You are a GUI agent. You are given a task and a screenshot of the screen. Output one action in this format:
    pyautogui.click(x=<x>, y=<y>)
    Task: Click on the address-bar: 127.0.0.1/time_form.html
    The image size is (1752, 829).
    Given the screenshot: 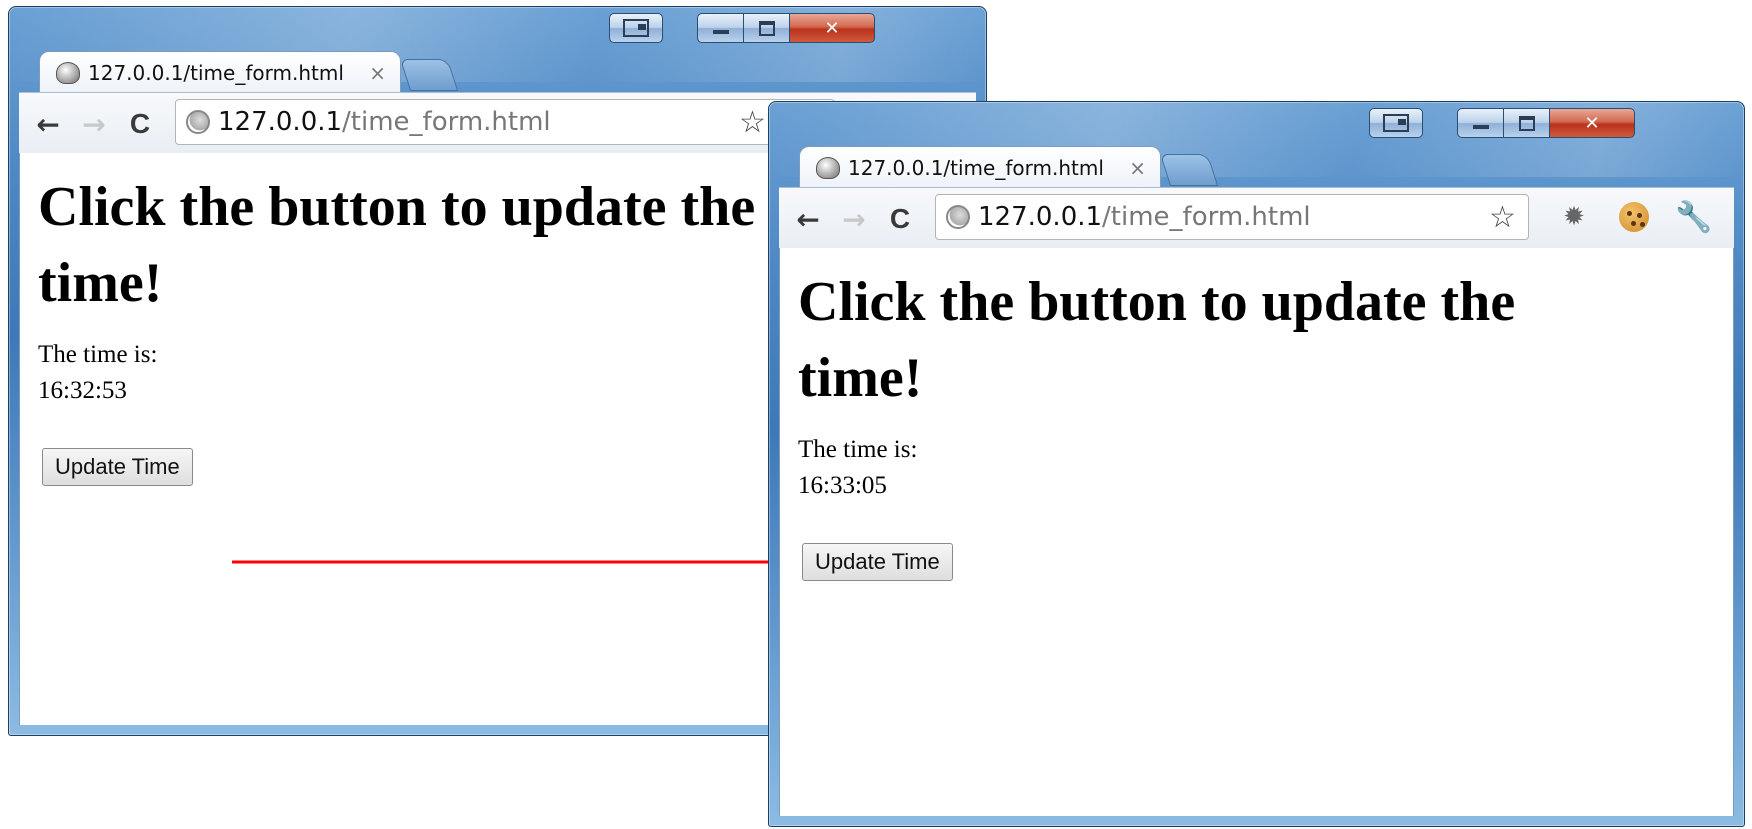 What is the action you would take?
    pyautogui.click(x=1232, y=217)
    